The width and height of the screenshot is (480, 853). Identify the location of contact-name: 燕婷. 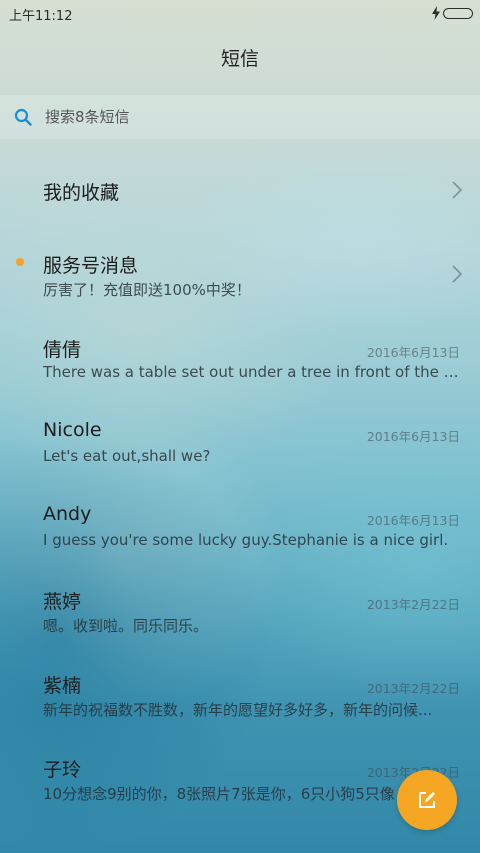
(62, 602).